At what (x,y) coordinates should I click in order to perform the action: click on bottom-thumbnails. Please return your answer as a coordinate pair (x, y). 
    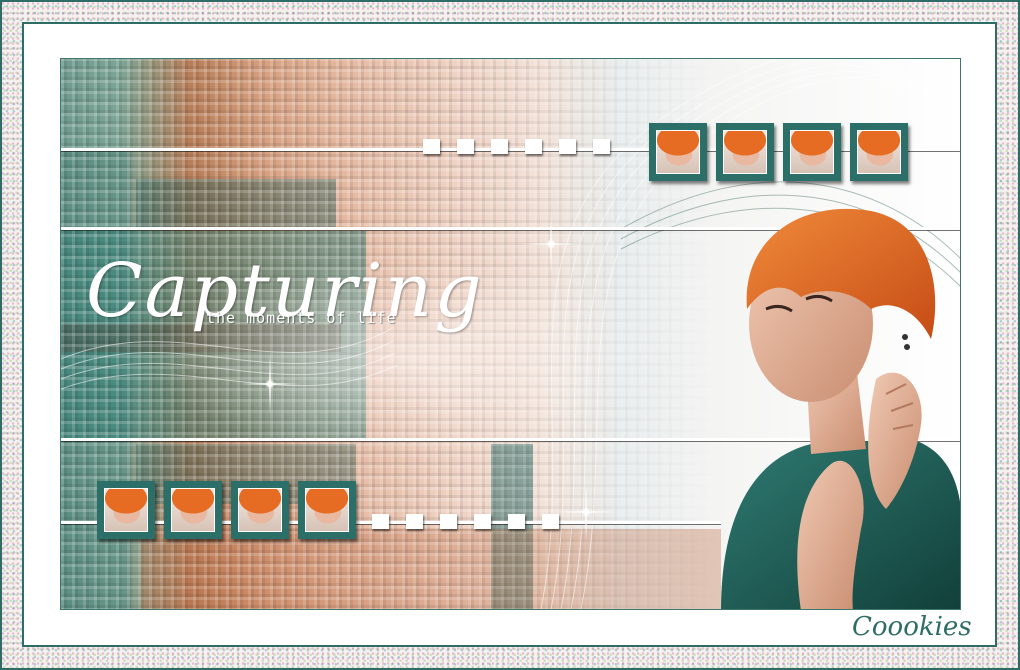
    Looking at the image, I should click on (226, 510).